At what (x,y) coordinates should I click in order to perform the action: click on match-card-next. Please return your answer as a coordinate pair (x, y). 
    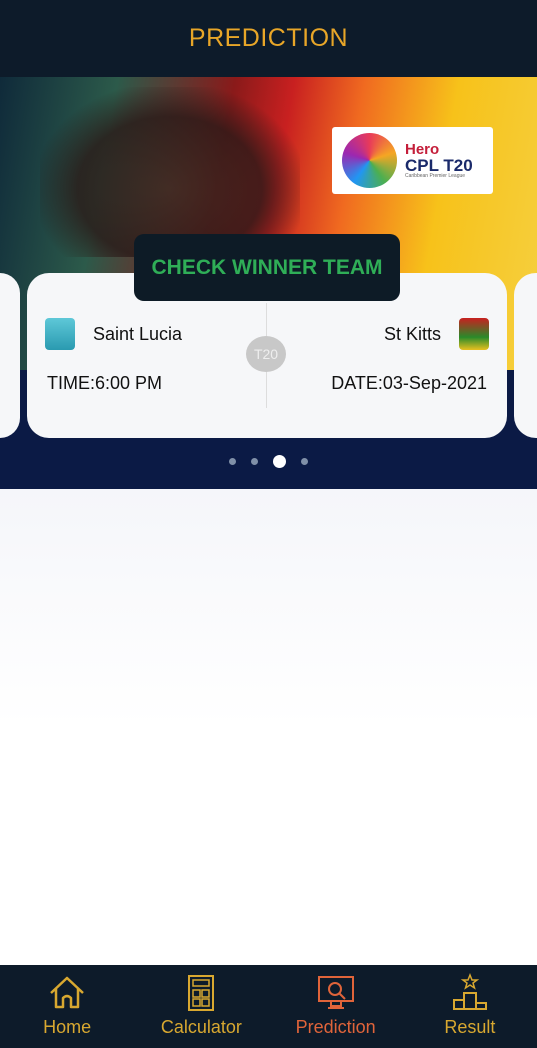
    Looking at the image, I should click on (525, 355).